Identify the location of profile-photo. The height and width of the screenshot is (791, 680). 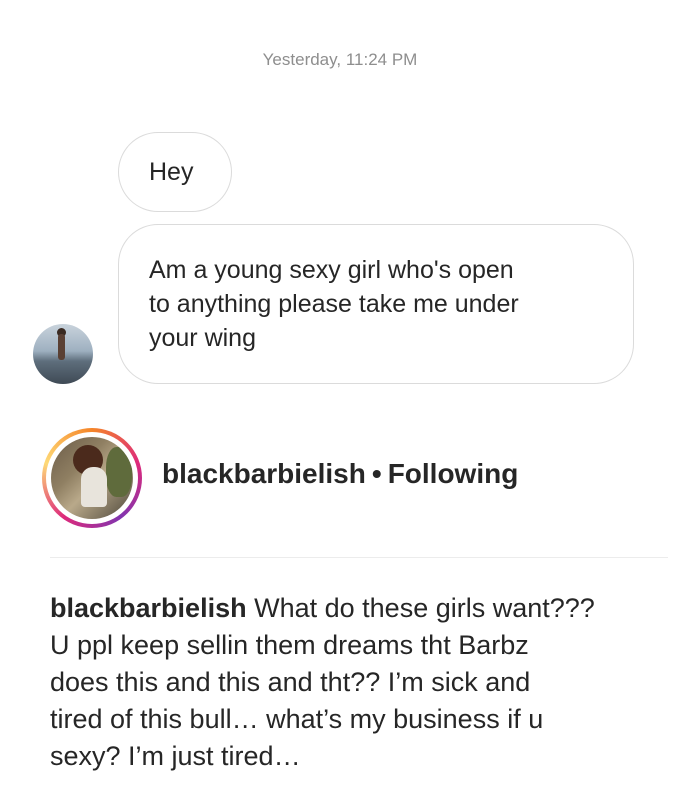
(92, 478).